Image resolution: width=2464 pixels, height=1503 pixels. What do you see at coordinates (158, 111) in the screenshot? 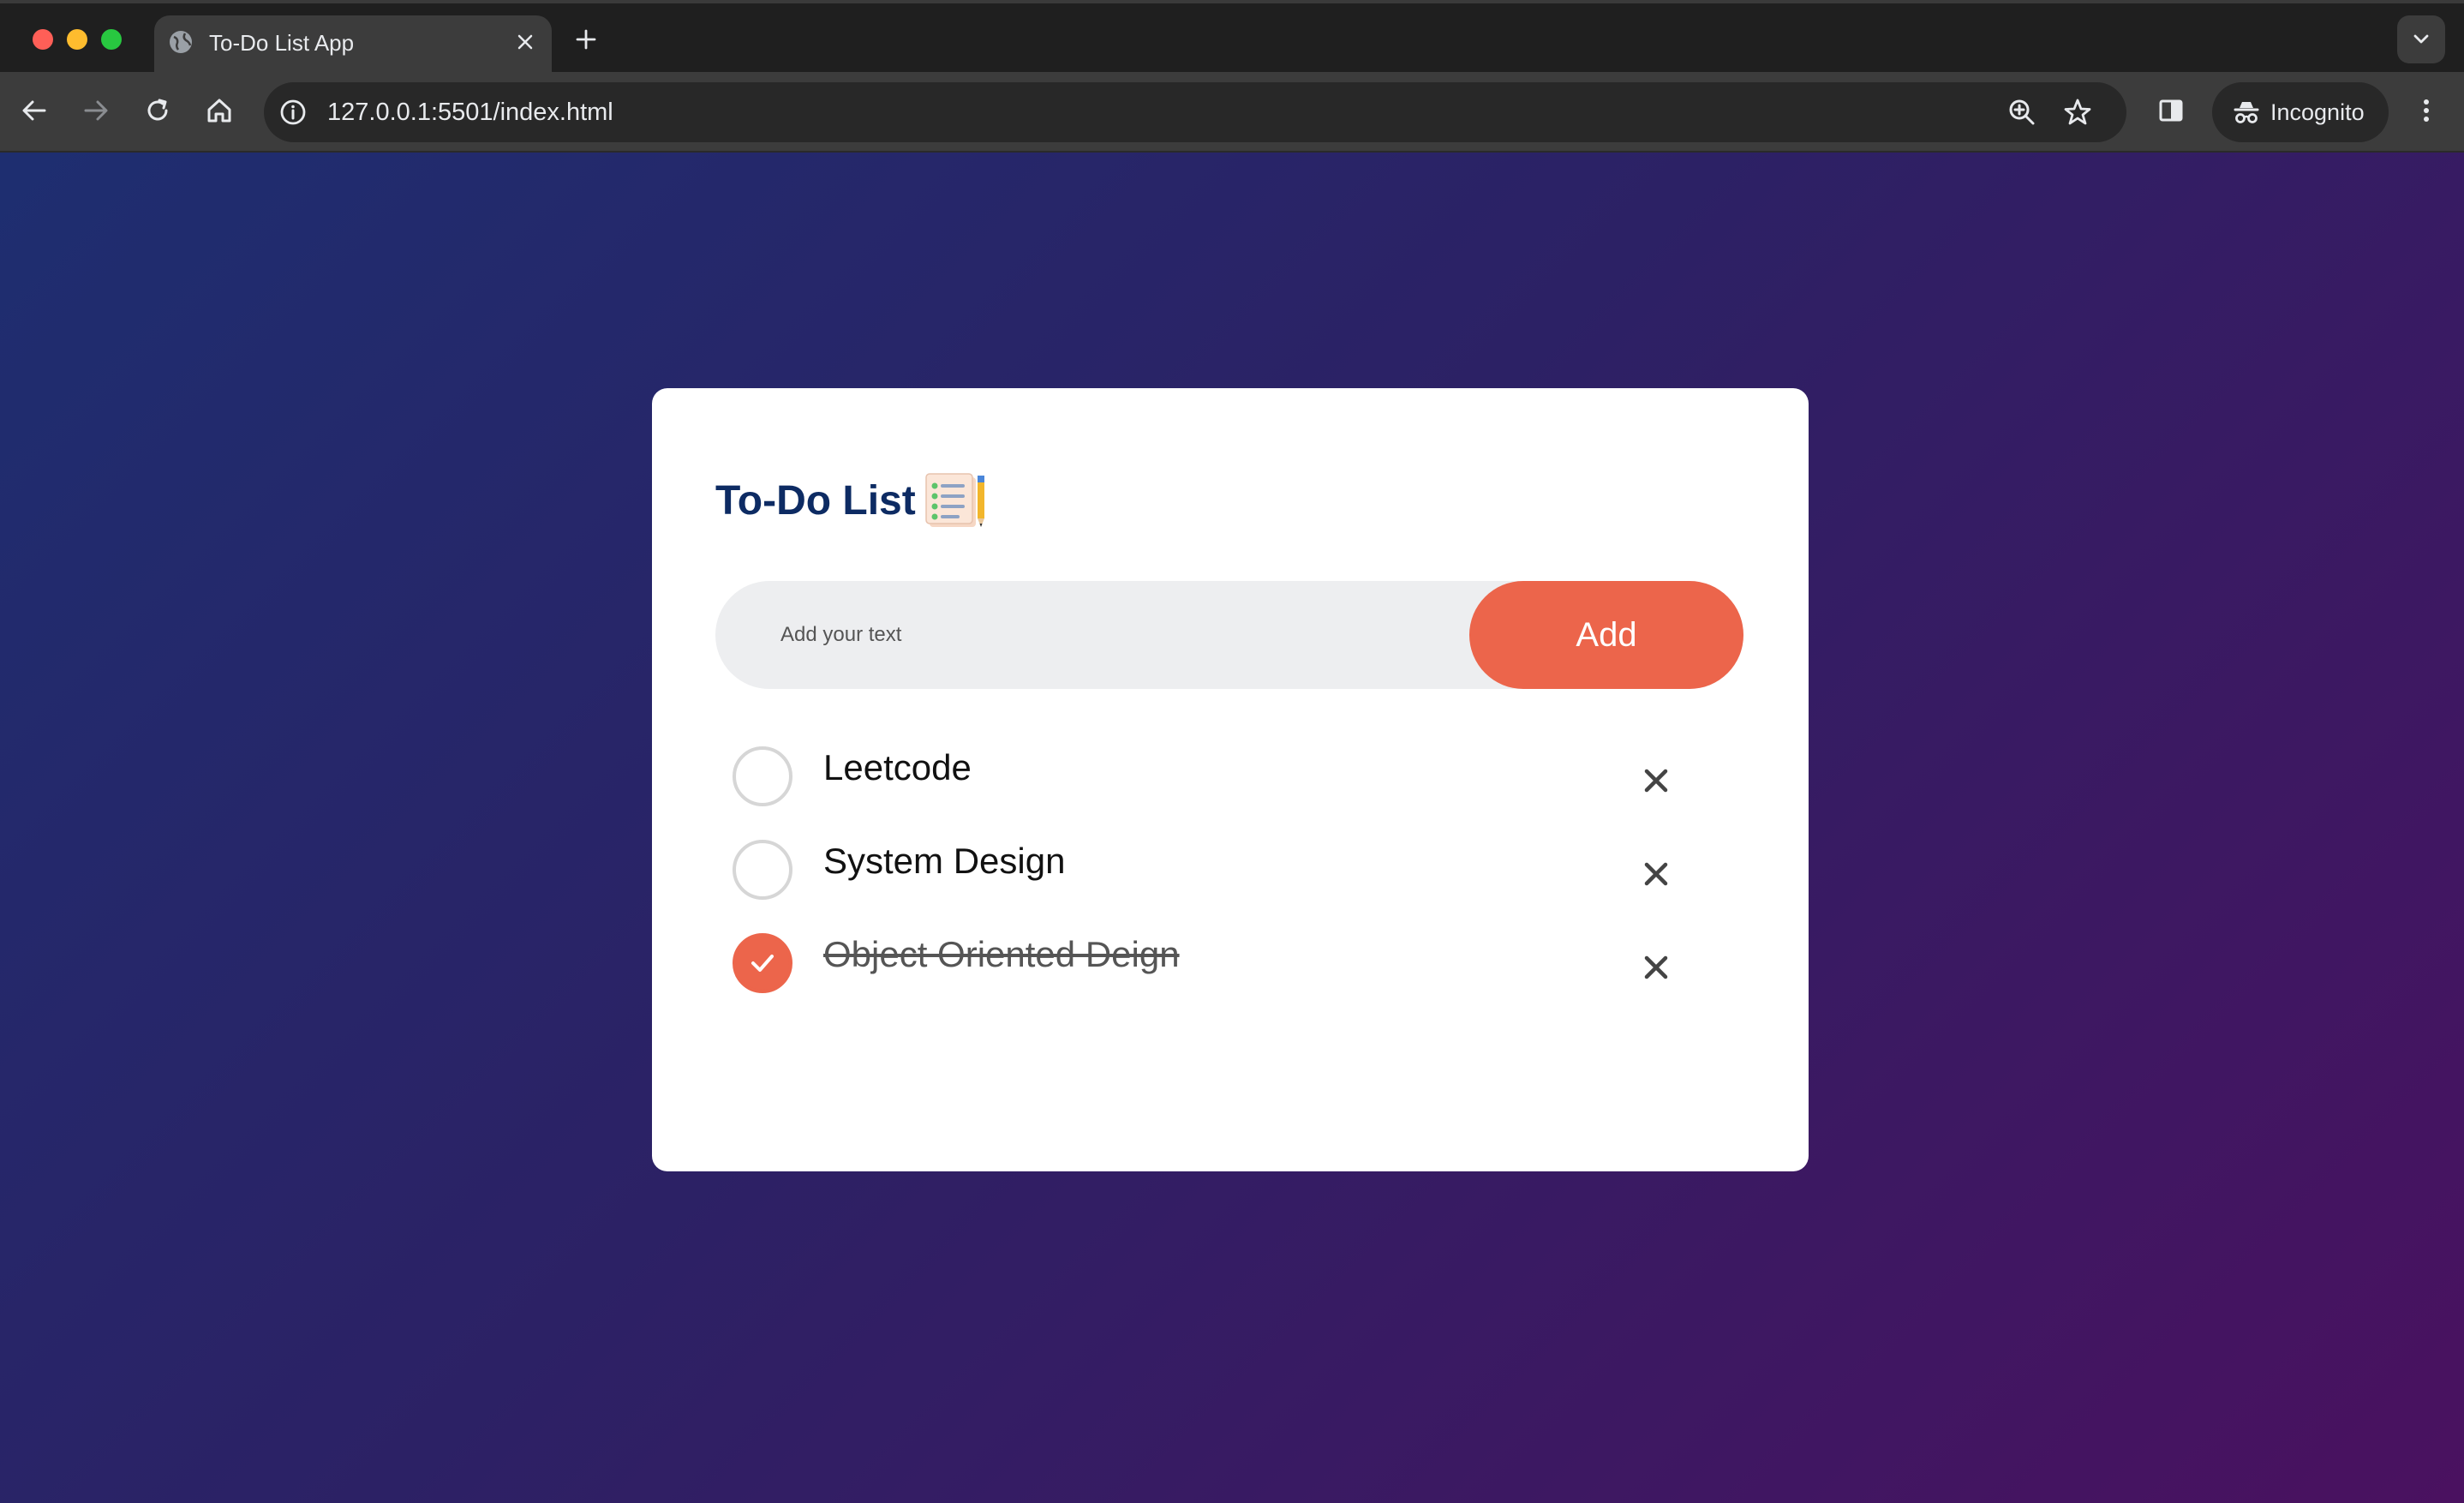
I see `reload-icon` at bounding box center [158, 111].